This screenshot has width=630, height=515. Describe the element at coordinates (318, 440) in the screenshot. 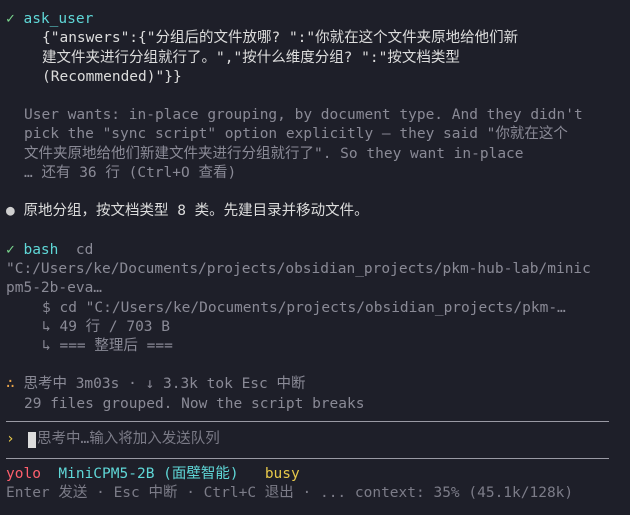

I see `message-input: › 思考中…输入将加入发送队列` at that location.